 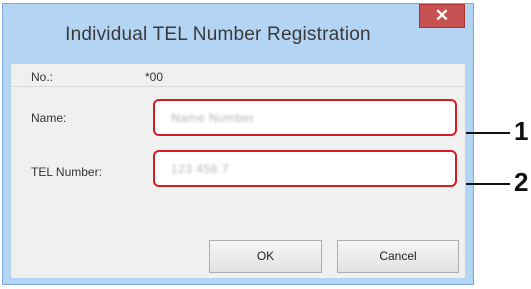 I want to click on close-icon: ✕, so click(x=442, y=15).